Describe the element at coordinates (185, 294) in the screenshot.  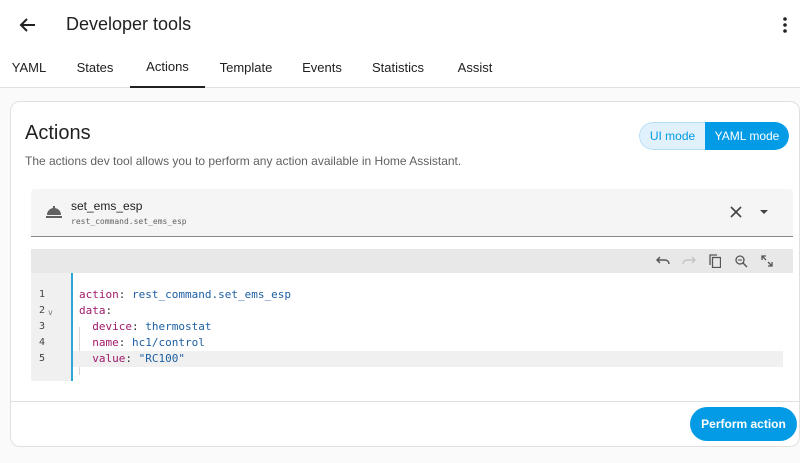
I see `code-line: action: rest_command.set_ems_esp` at that location.